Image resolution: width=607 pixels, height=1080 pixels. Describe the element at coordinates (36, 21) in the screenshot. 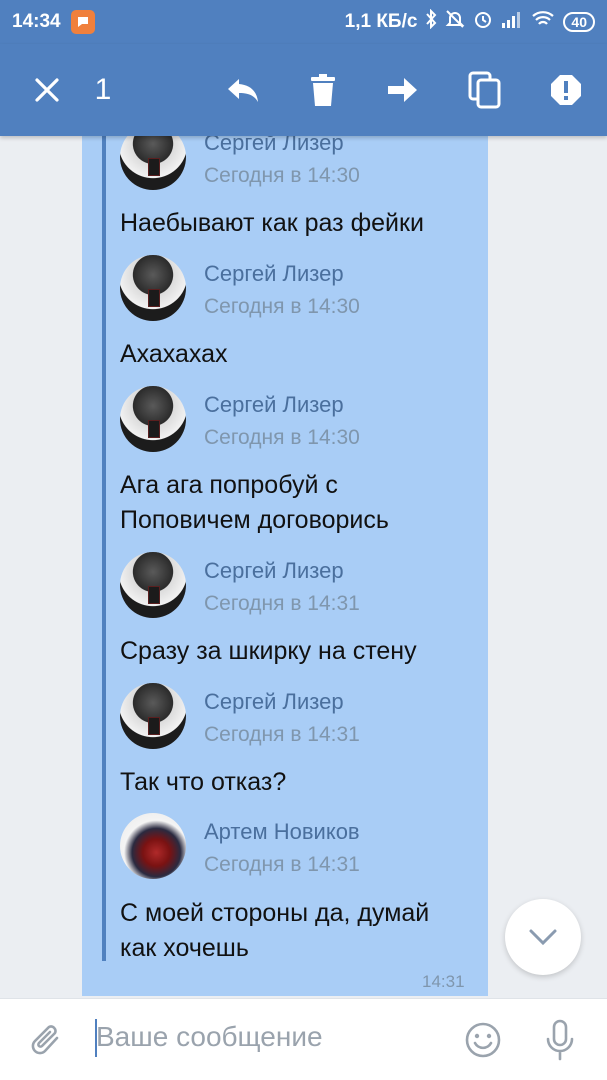

I see `status-time: 14:34` at that location.